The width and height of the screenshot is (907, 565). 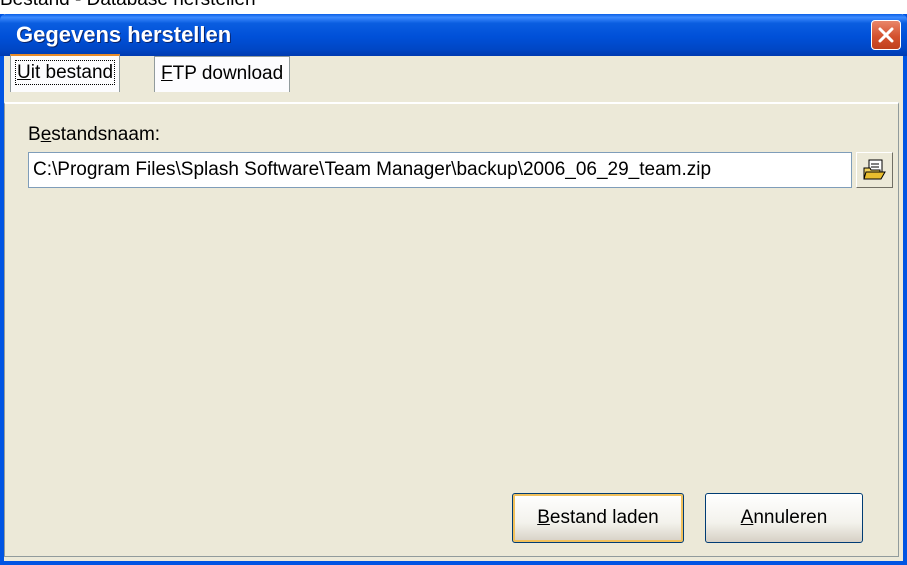 I want to click on tab-ftp-download: FTP download, so click(x=222, y=74).